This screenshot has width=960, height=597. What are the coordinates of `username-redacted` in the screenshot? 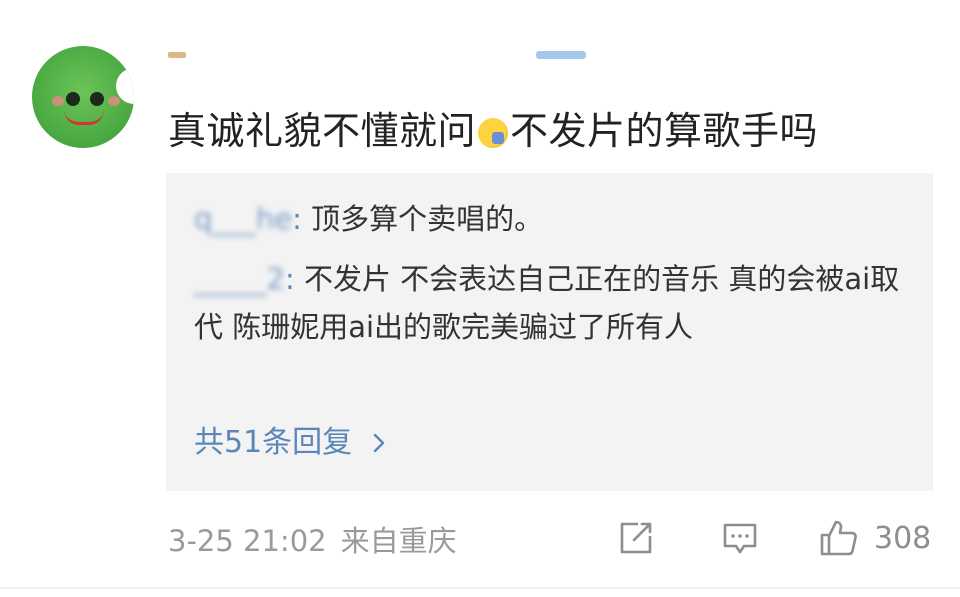 It's located at (378, 55).